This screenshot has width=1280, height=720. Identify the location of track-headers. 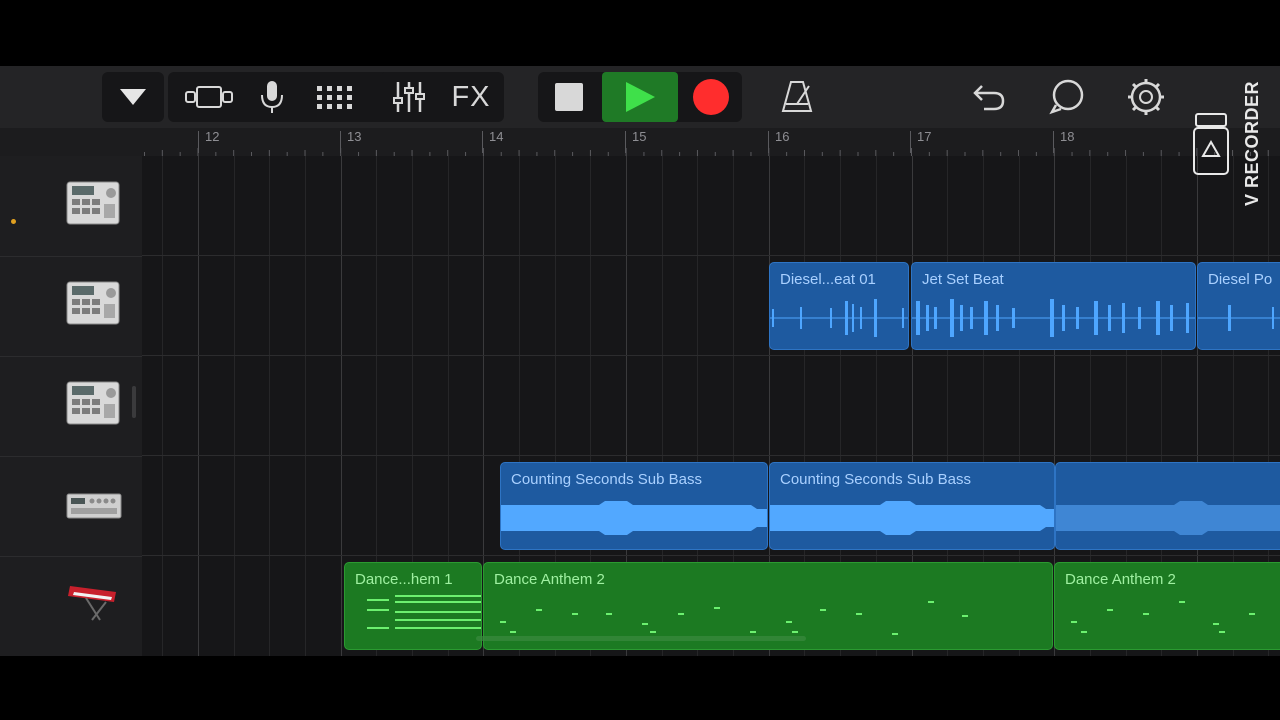
(71, 406).